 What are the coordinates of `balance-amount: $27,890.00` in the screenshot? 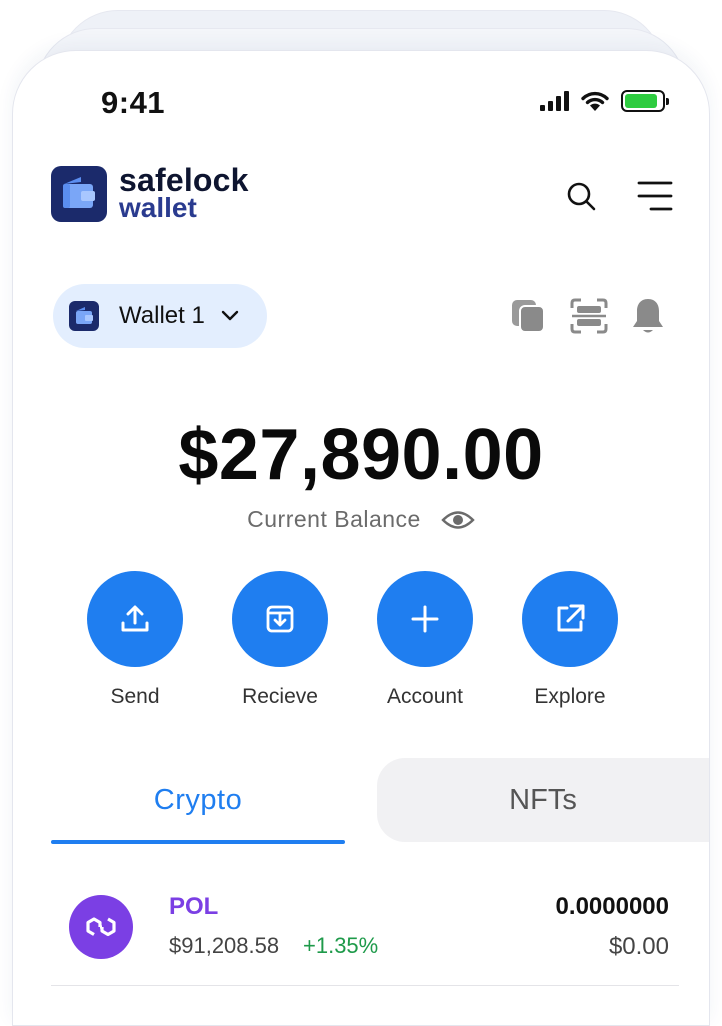 It's located at (361, 455).